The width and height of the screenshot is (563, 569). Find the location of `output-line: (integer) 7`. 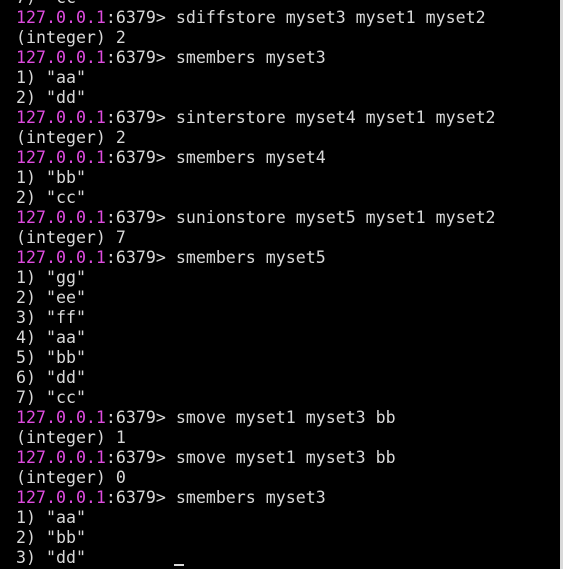

output-line: (integer) 7 is located at coordinates (71, 237).